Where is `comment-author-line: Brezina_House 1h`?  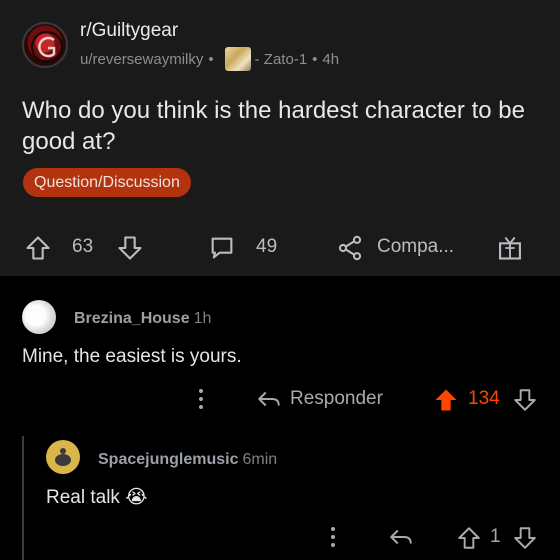
comment-author-line: Brezina_House 1h is located at coordinates (142, 319).